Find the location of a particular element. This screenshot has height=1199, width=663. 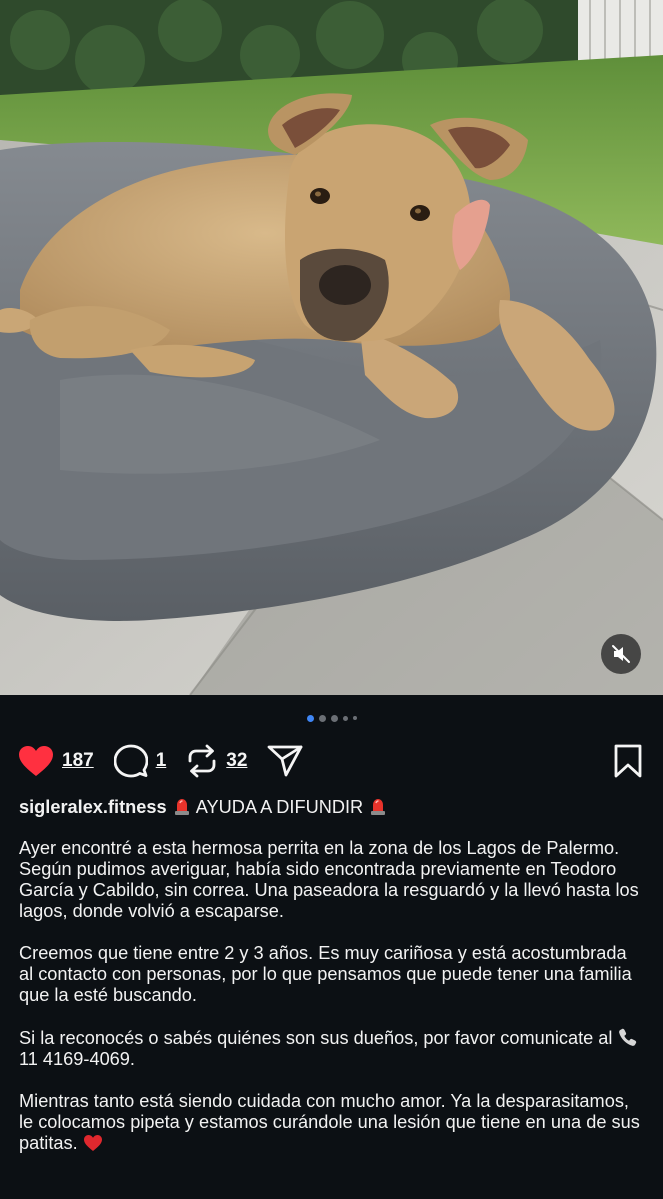

mute-toggle-button is located at coordinates (621, 654).